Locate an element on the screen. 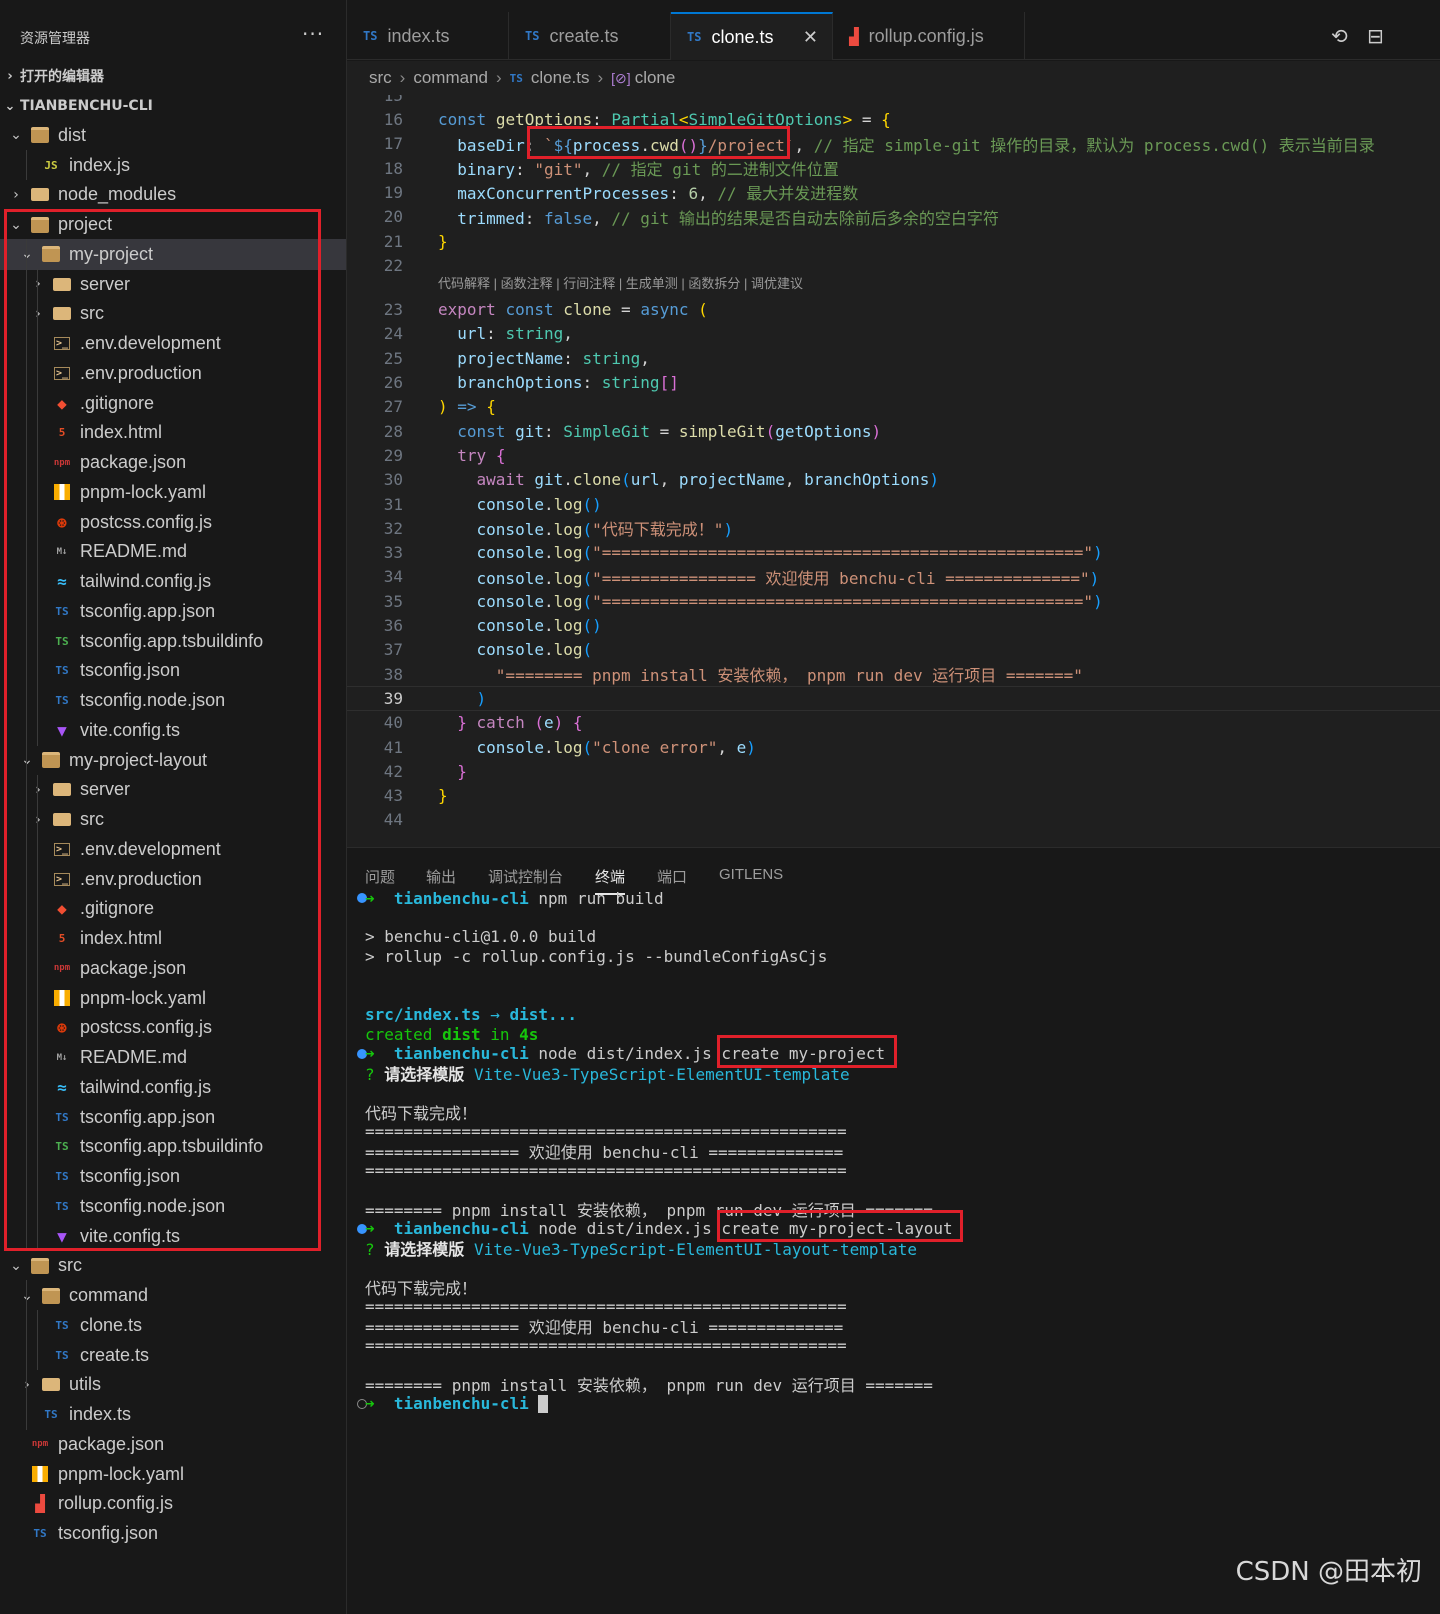 Image resolution: width=1440 pixels, height=1614 pixels. tab-clone-ts: TS clone.ts ✕ is located at coordinates (752, 36).